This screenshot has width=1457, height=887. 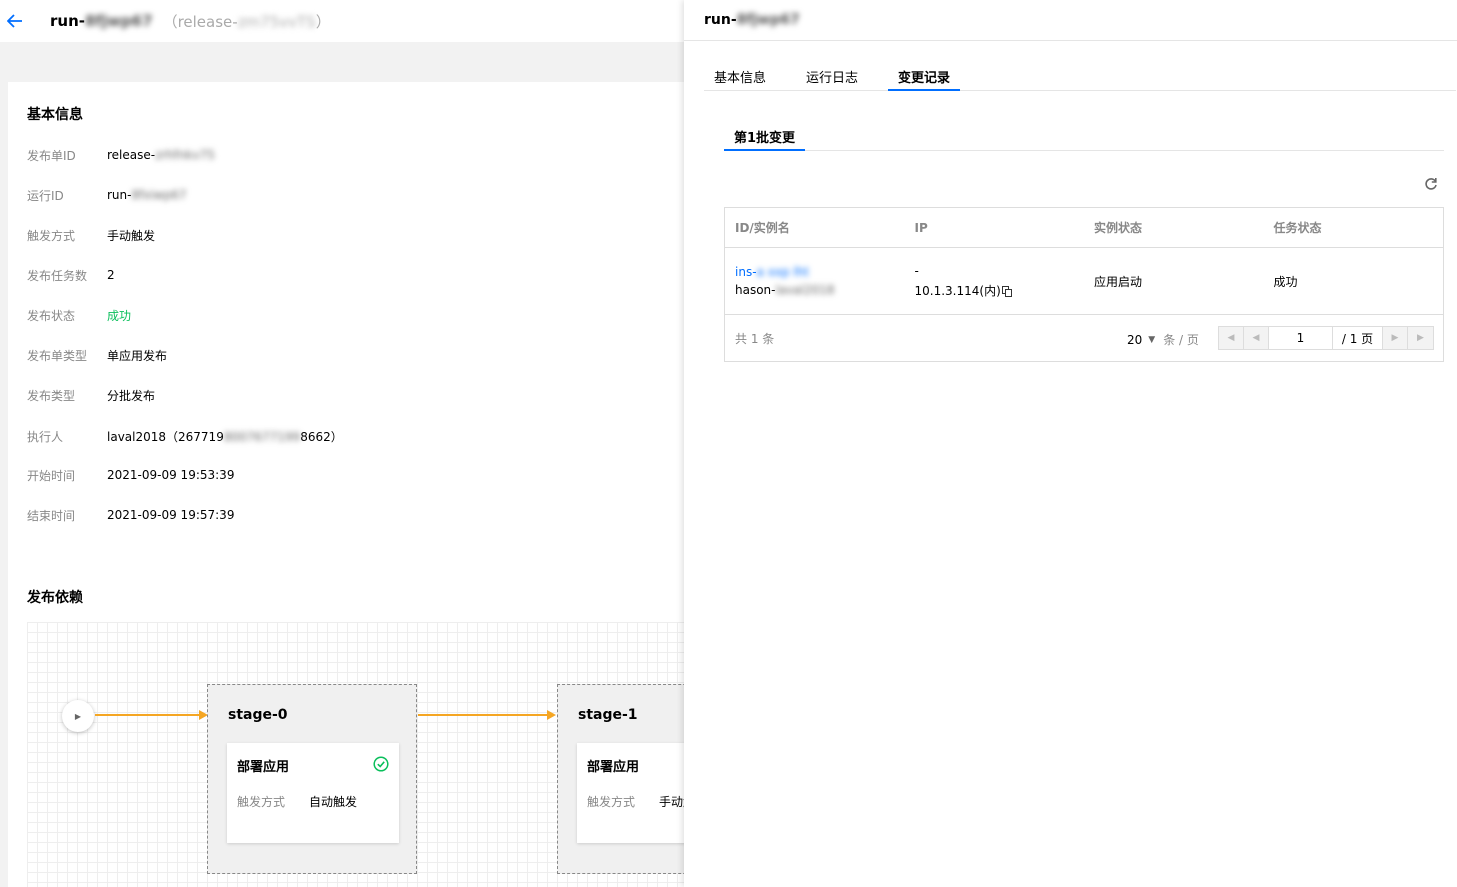 I want to click on info-value: 2, so click(x=111, y=275).